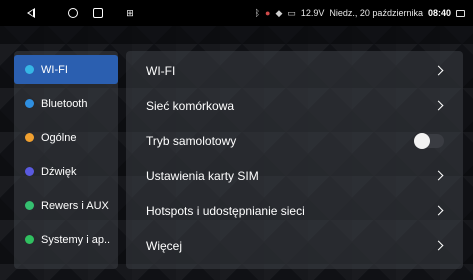 Image resolution: width=473 pixels, height=280 pixels. I want to click on settings-row: Więcej, so click(294, 245).